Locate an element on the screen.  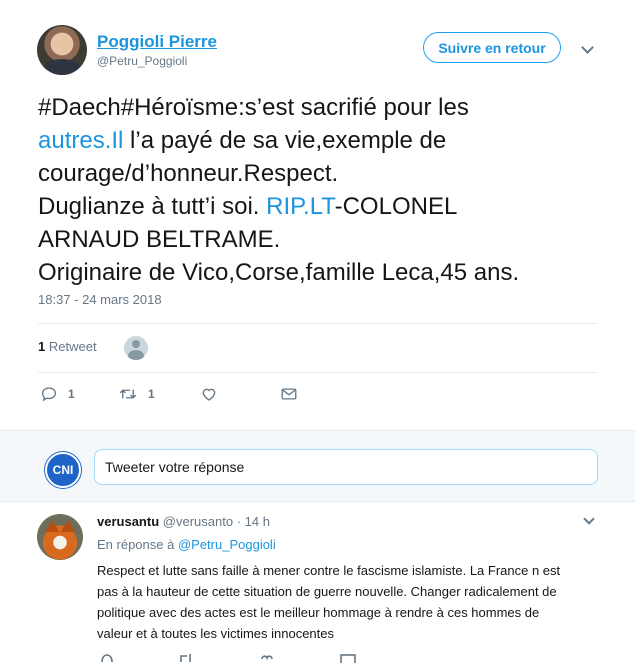
tweet-text-line: #Daech#Héroïsme:s’est sacrifié pour les is located at coordinates (328, 107).